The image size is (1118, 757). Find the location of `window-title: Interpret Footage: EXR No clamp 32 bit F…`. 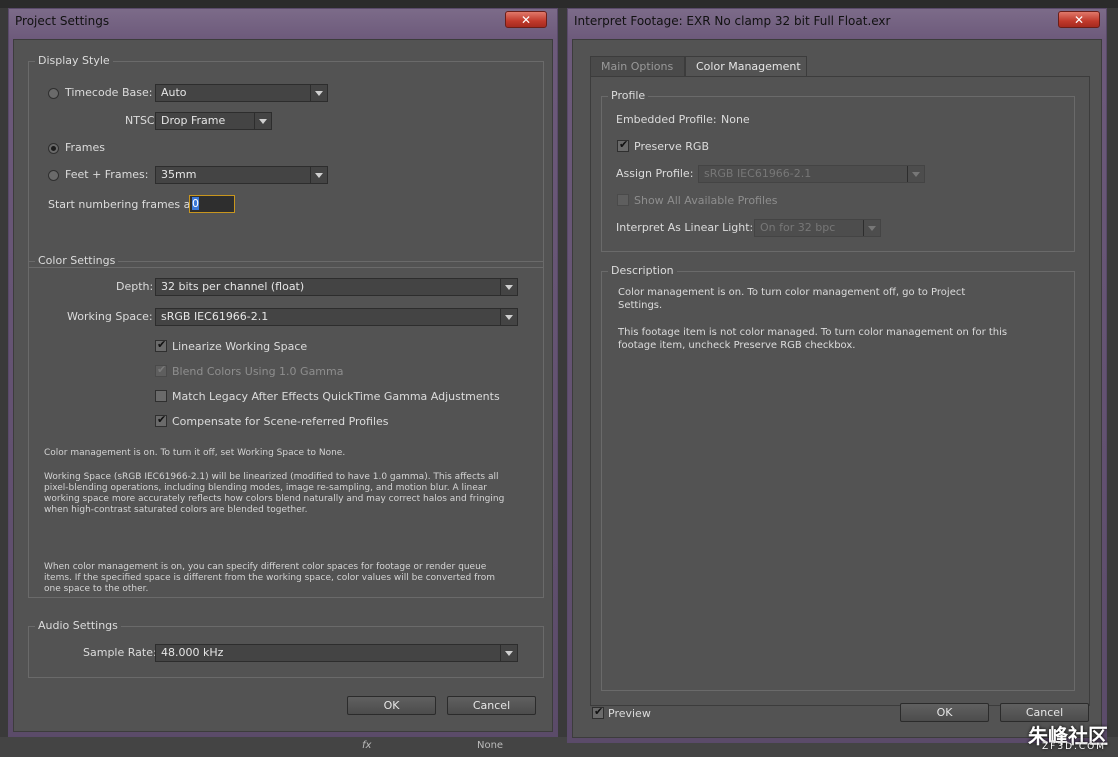

window-title: Interpret Footage: EXR No clamp 32 bit F… is located at coordinates (732, 21).